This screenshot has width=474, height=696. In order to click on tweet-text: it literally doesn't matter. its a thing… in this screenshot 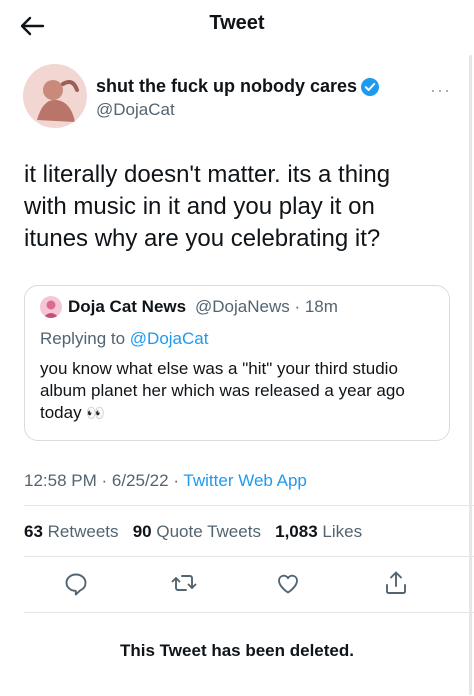, I will do `click(239, 207)`.